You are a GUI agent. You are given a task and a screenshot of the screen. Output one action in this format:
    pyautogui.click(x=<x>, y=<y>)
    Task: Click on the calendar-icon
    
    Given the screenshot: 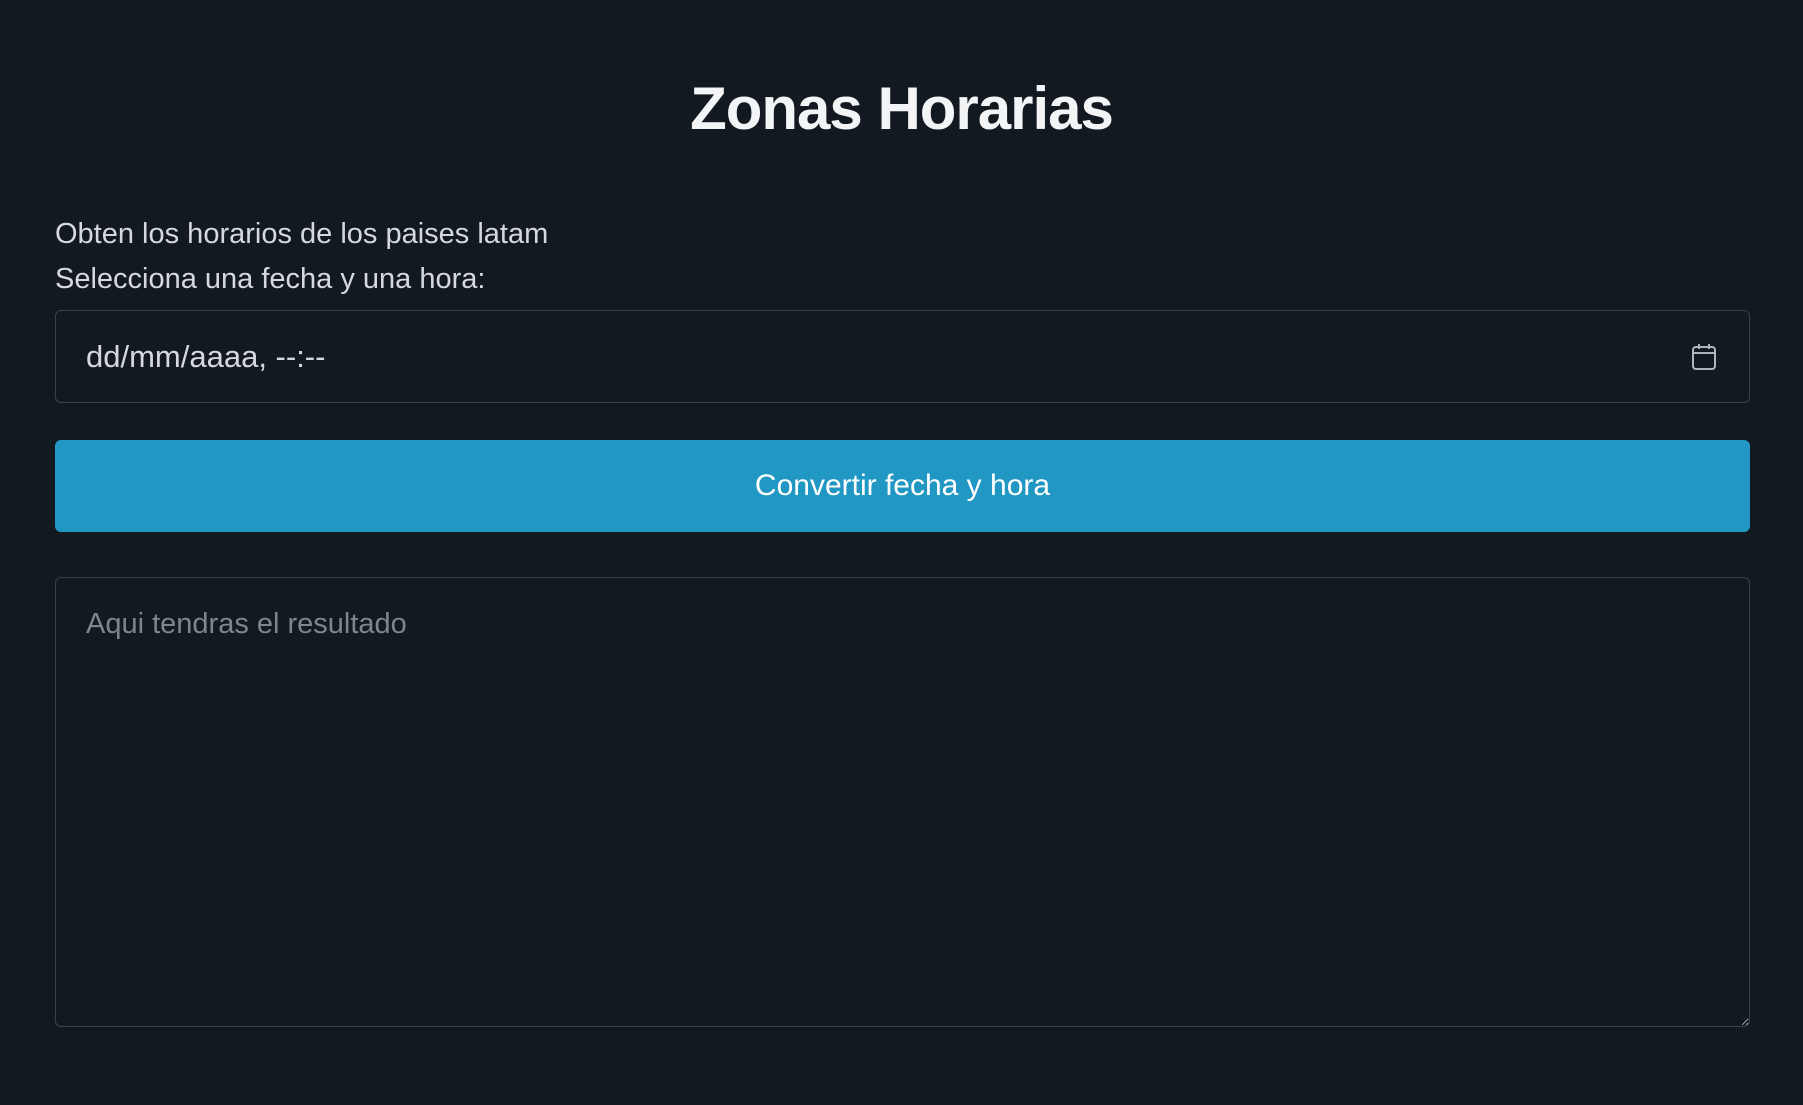 What is the action you would take?
    pyautogui.click(x=1704, y=357)
    